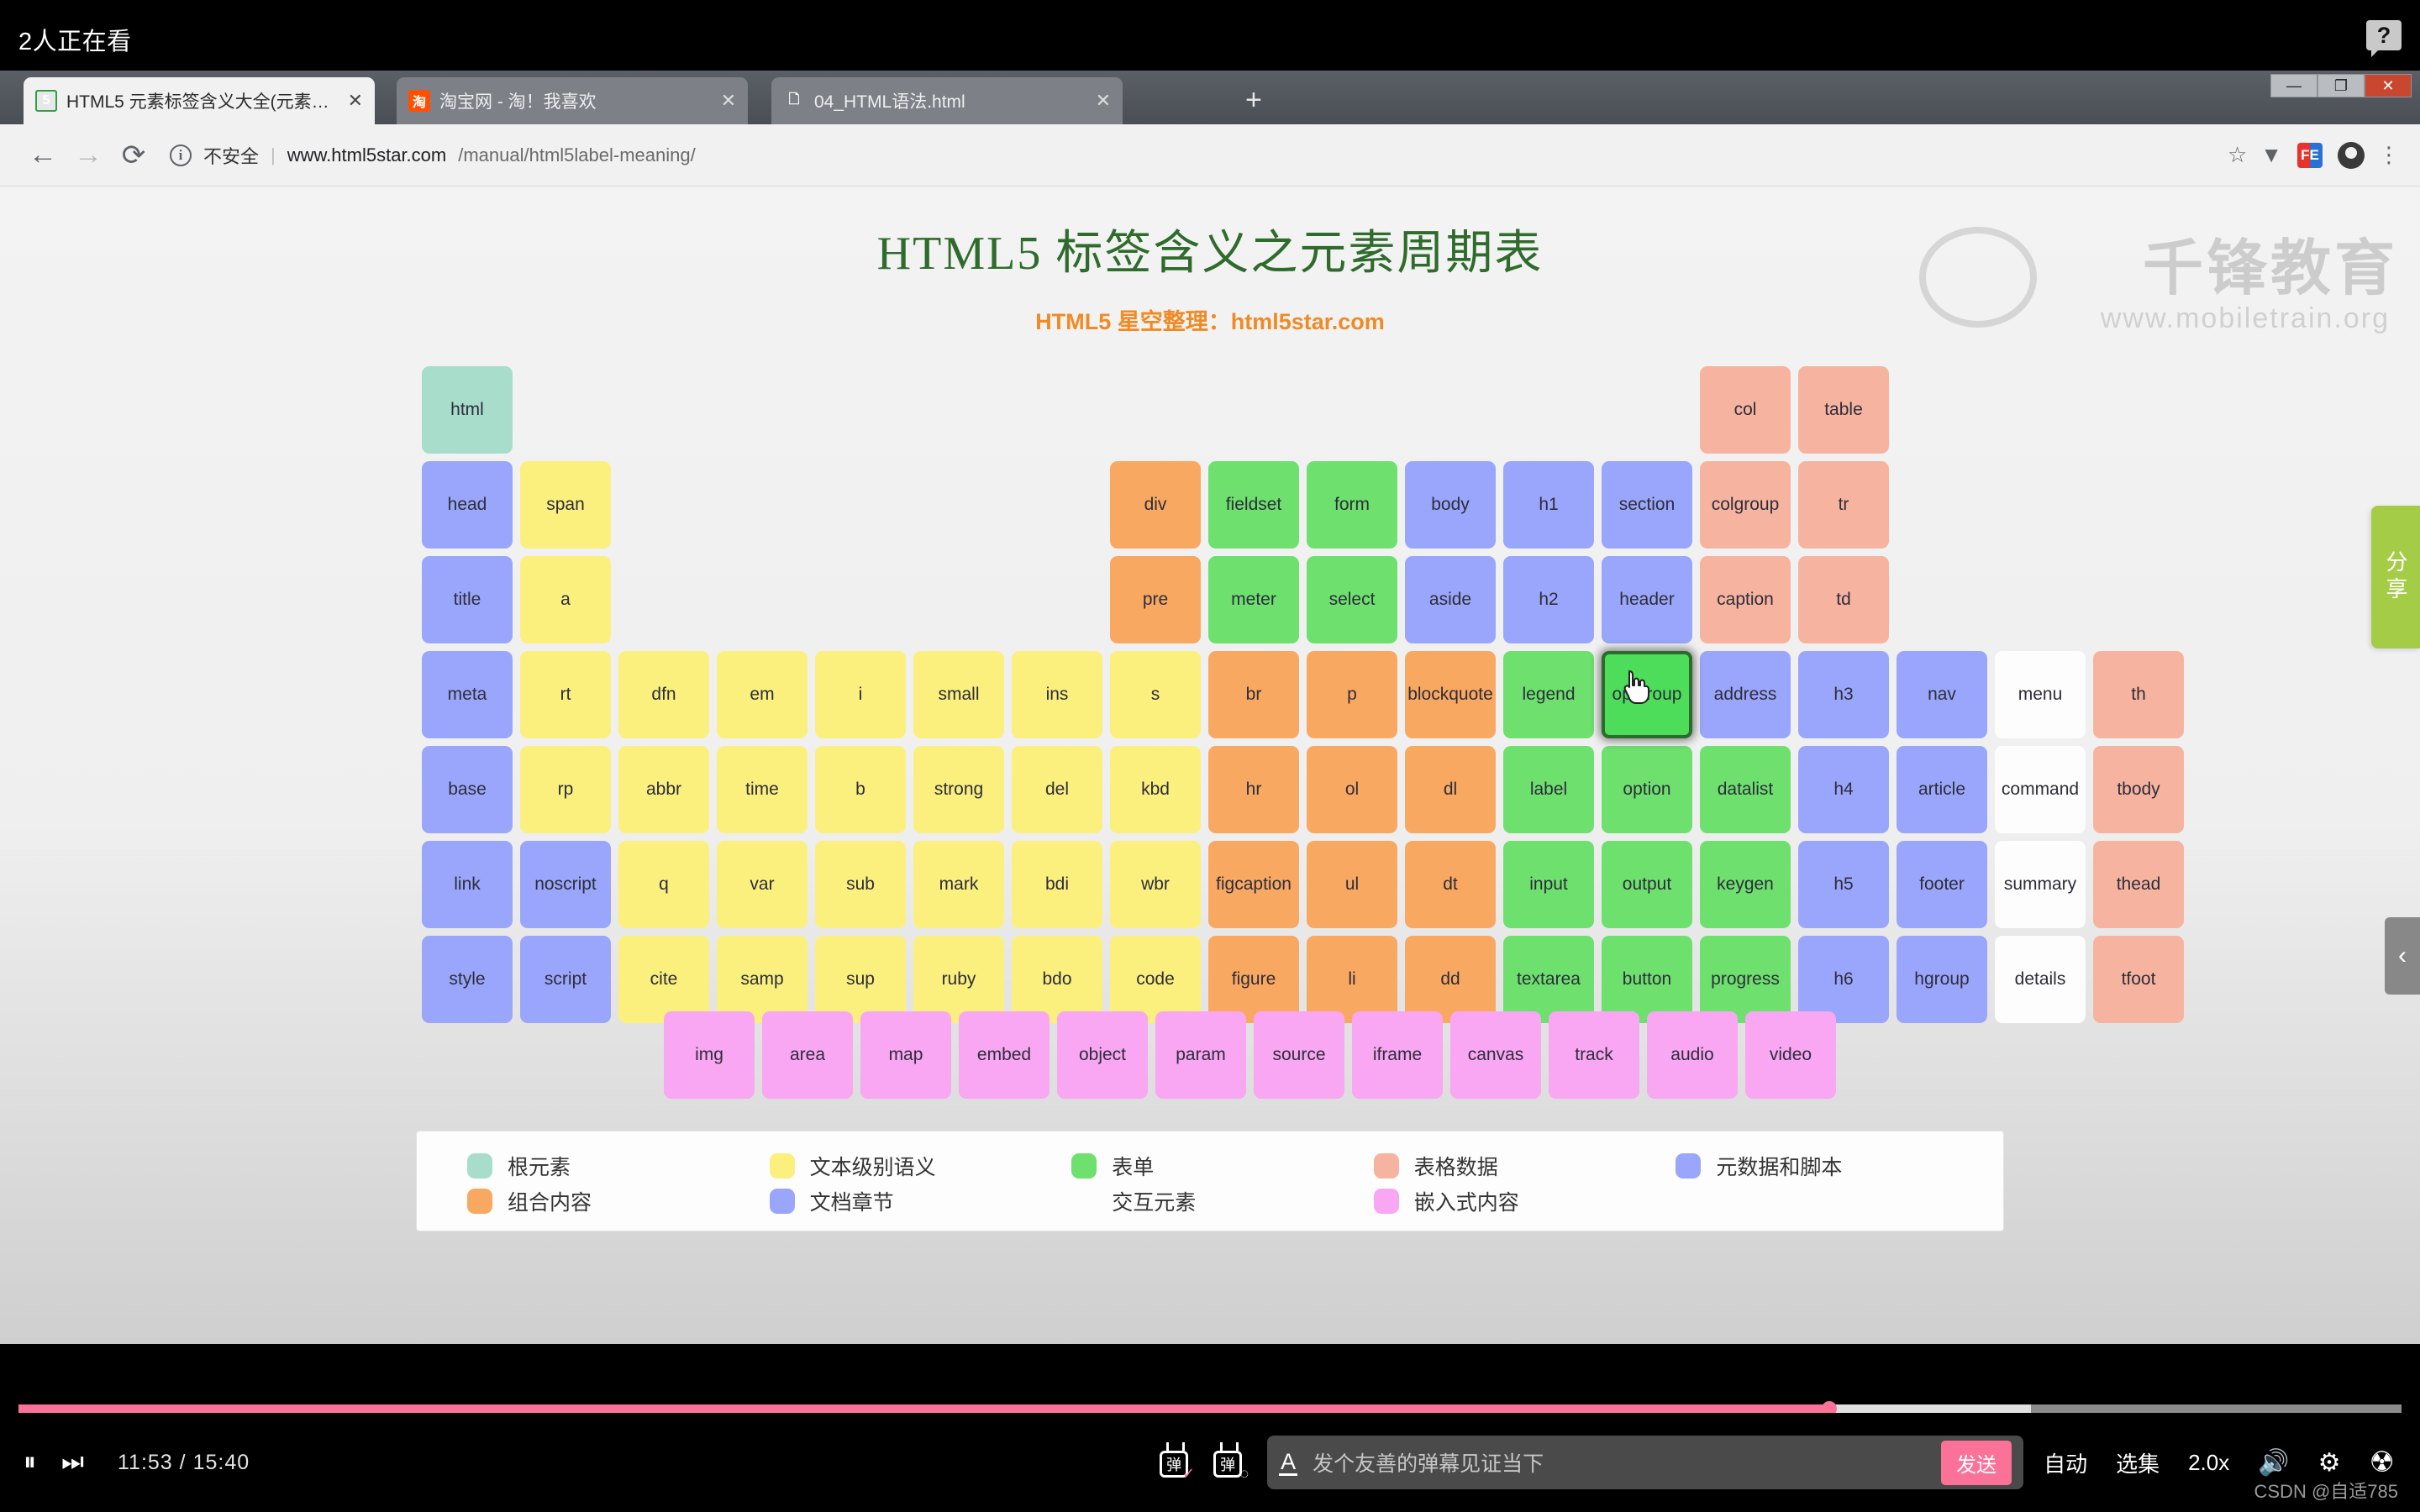  Describe the element at coordinates (2208, 1463) in the screenshot. I see `playback-speed-button: 2.0x` at that location.